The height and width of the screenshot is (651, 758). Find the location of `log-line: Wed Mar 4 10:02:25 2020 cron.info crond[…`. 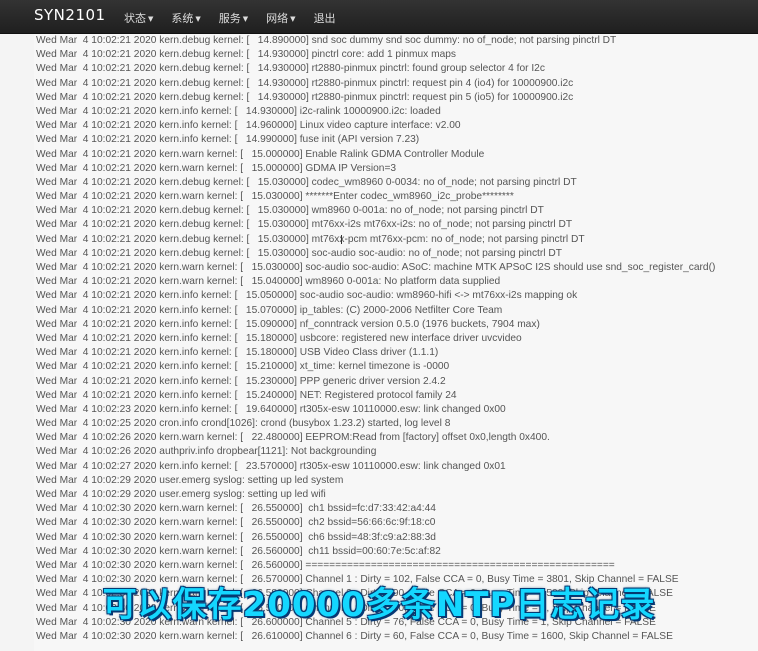

log-line: Wed Mar 4 10:02:25 2020 cron.info crond[… is located at coordinates (243, 424).